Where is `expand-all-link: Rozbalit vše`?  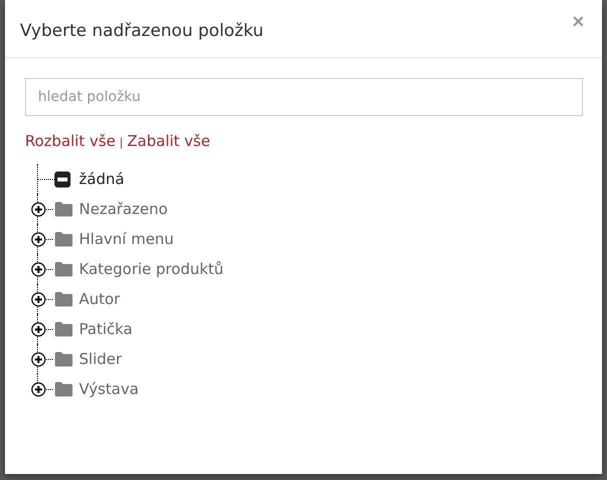 expand-all-link: Rozbalit vše is located at coordinates (70, 141).